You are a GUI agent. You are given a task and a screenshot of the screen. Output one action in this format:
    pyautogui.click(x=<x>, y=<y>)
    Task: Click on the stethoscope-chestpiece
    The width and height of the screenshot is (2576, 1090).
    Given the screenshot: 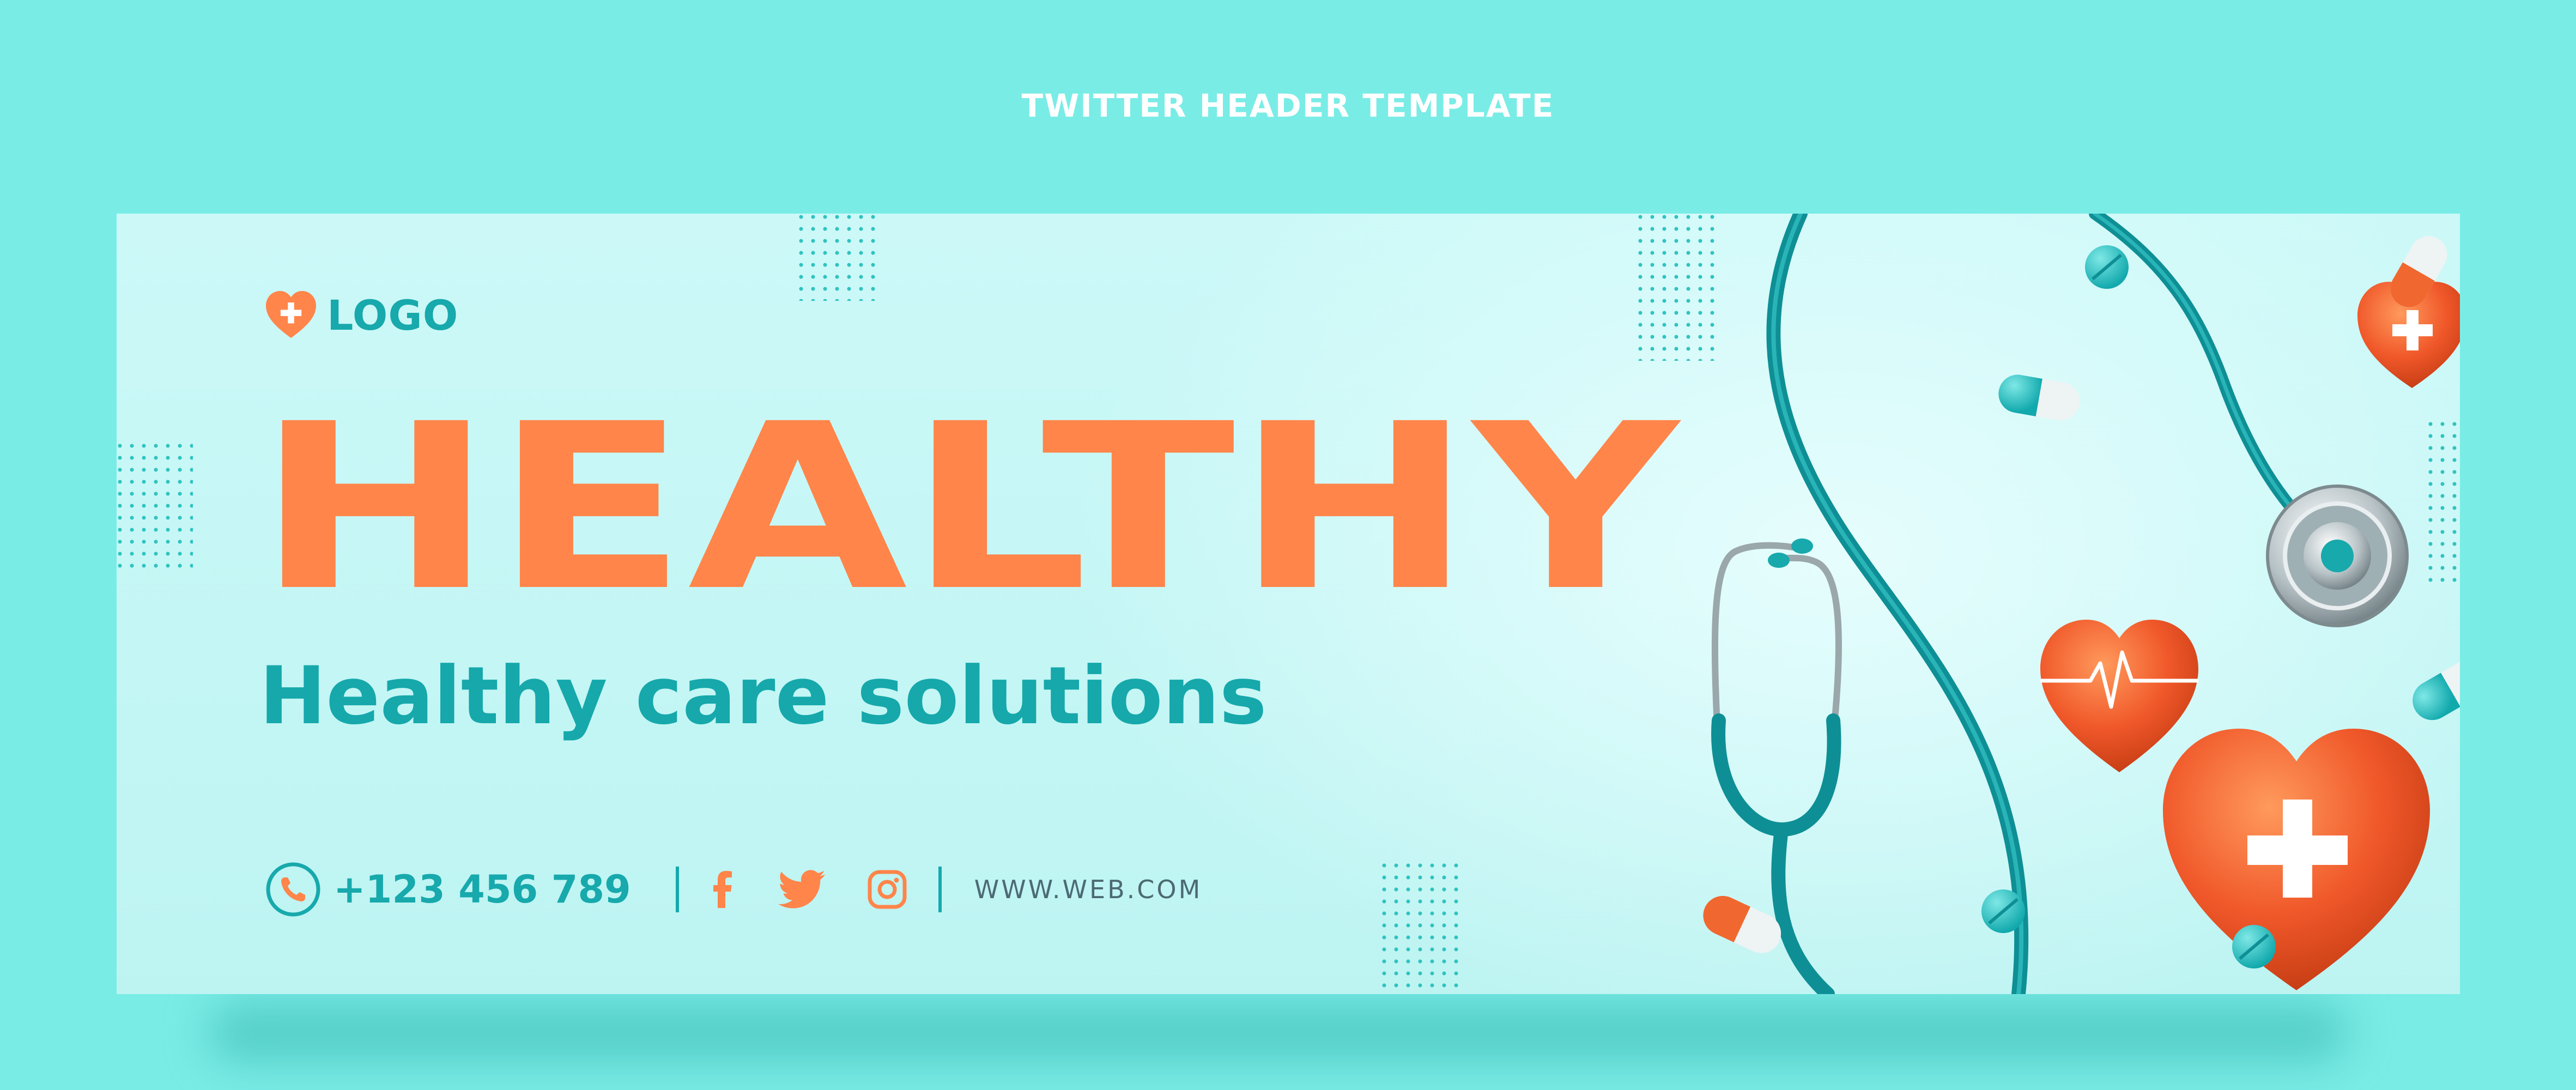 What is the action you would take?
    pyautogui.click(x=2338, y=556)
    